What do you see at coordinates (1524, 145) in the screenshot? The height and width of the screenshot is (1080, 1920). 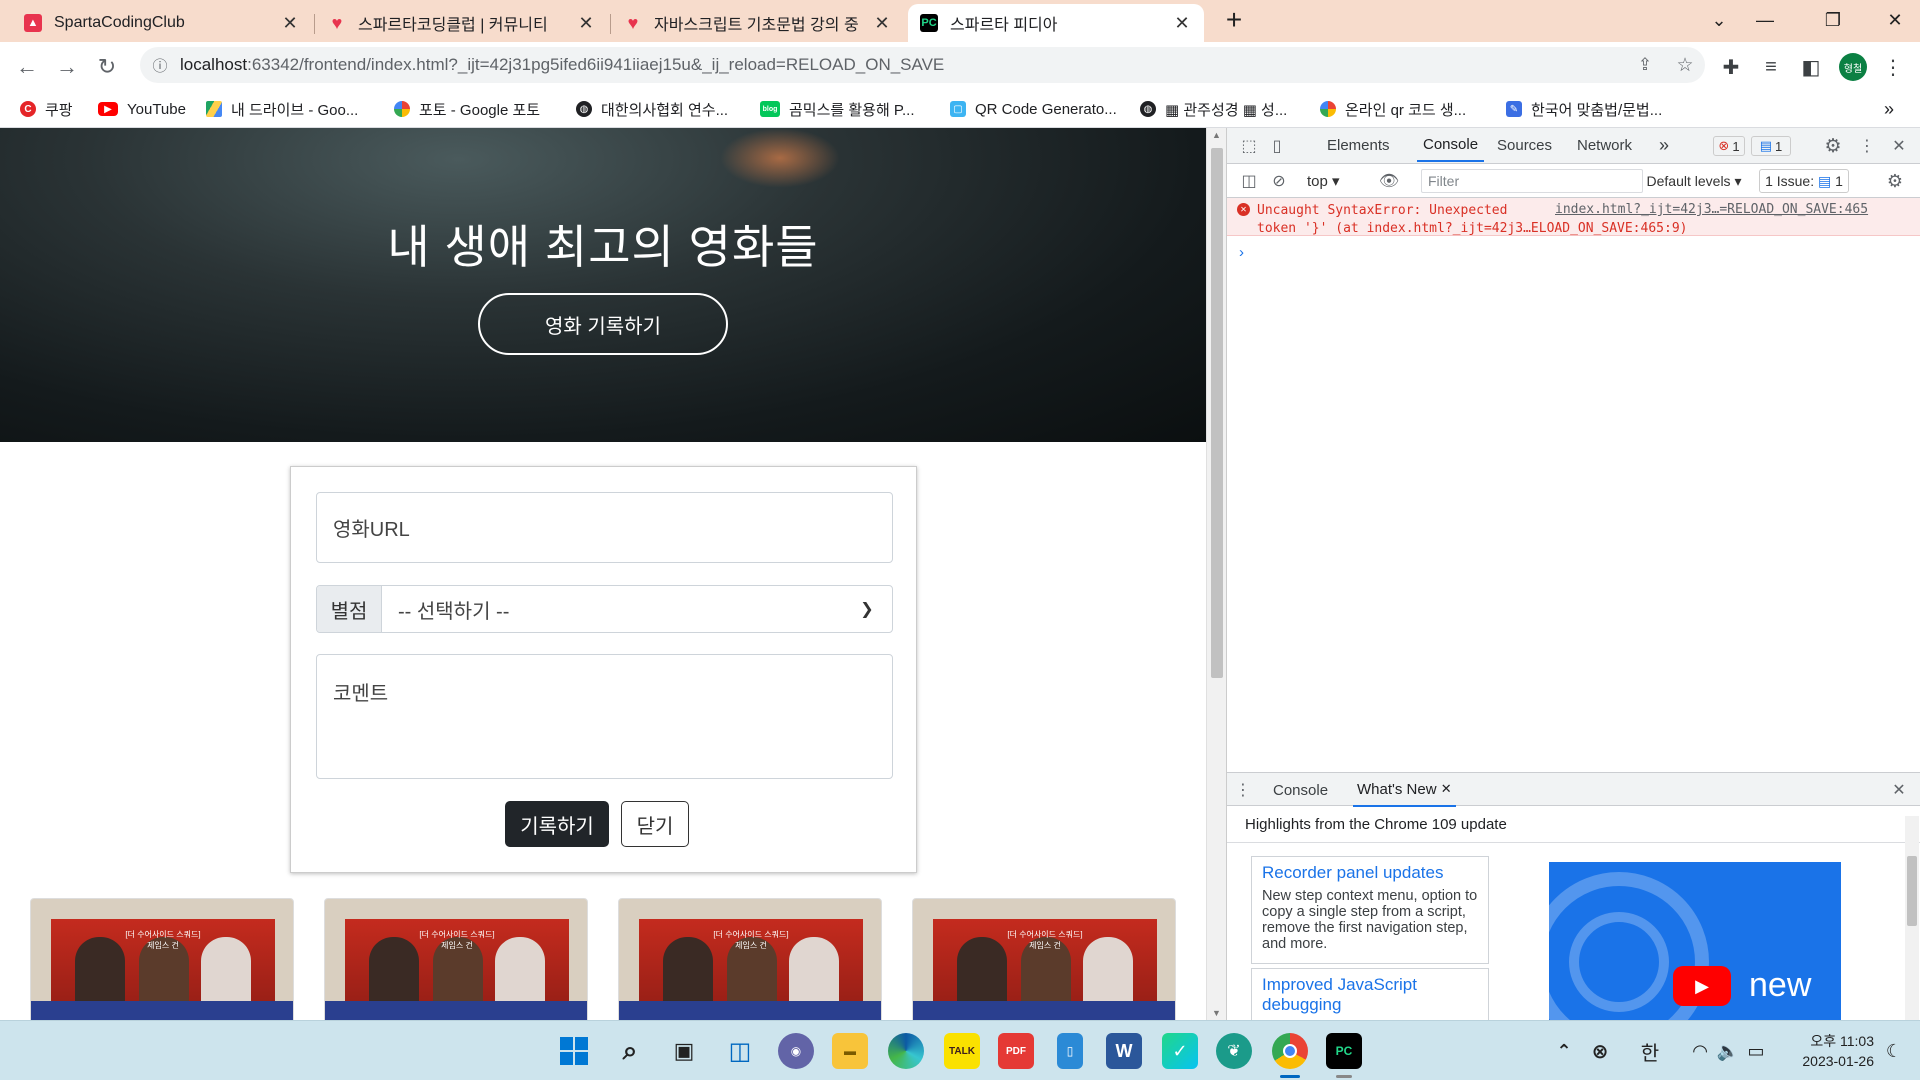 I see `tab-sources: Sources` at bounding box center [1524, 145].